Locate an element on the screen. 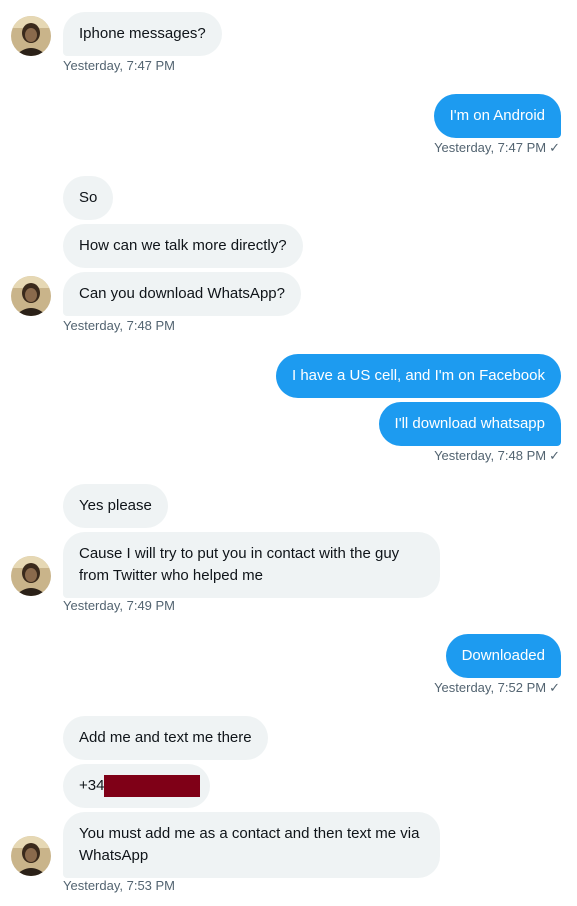  message-timestamp: Yesterday, 7:48 PM is located at coordinates (119, 325).